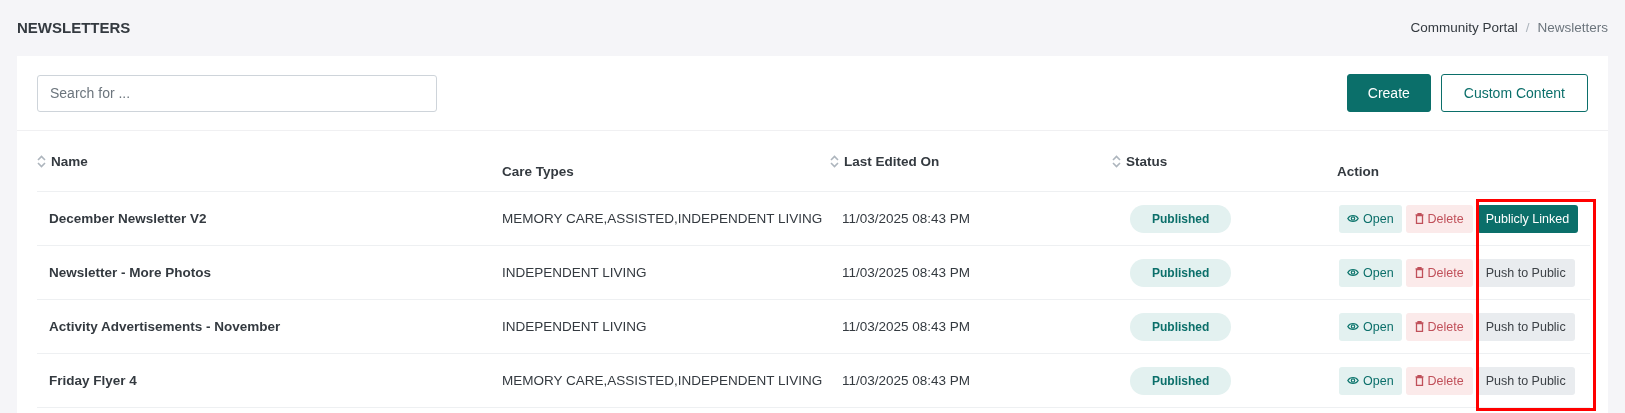 The height and width of the screenshot is (413, 1625). Describe the element at coordinates (130, 272) in the screenshot. I see `name-cell-text: Newsletter - More Photos` at that location.